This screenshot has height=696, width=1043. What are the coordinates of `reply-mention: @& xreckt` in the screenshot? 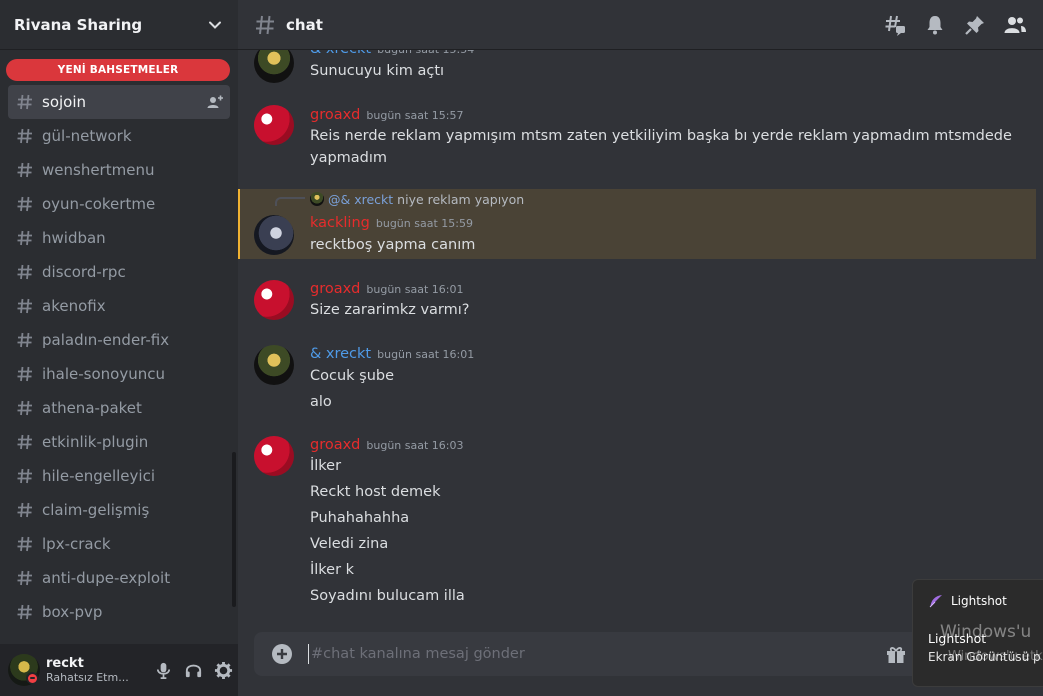 It's located at (360, 199).